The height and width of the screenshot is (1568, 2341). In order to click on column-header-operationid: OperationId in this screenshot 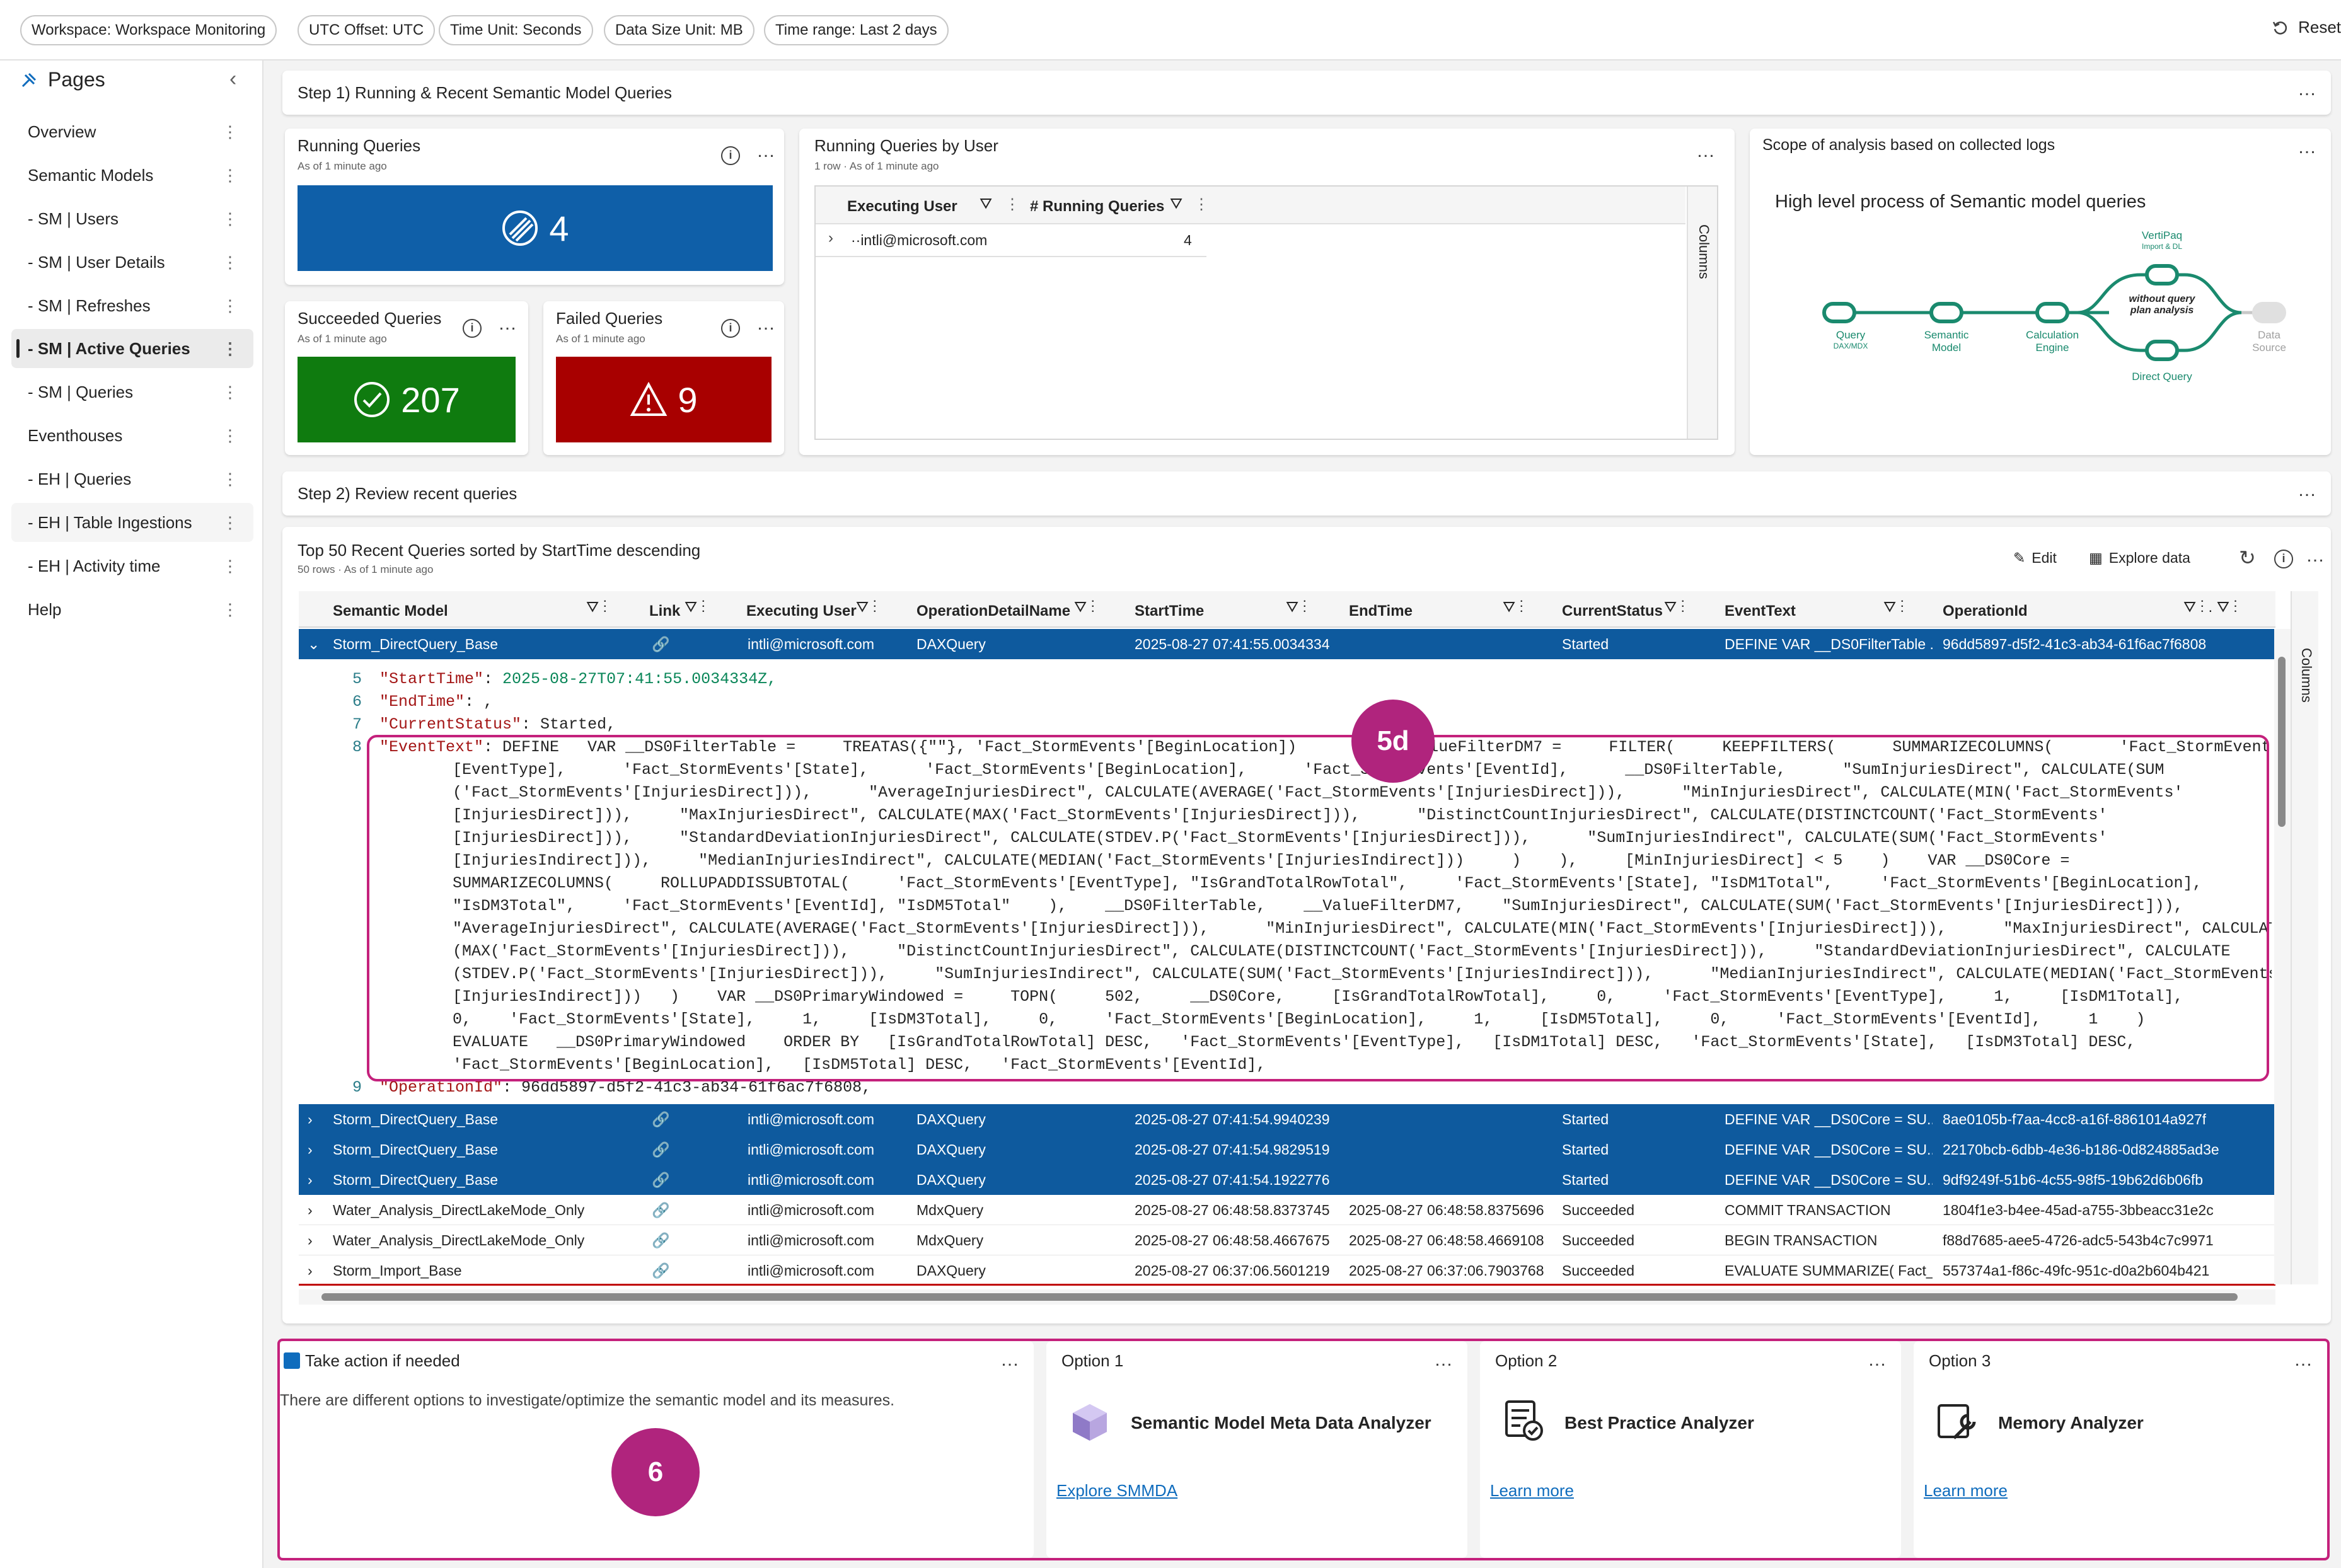, I will do `click(1985, 611)`.